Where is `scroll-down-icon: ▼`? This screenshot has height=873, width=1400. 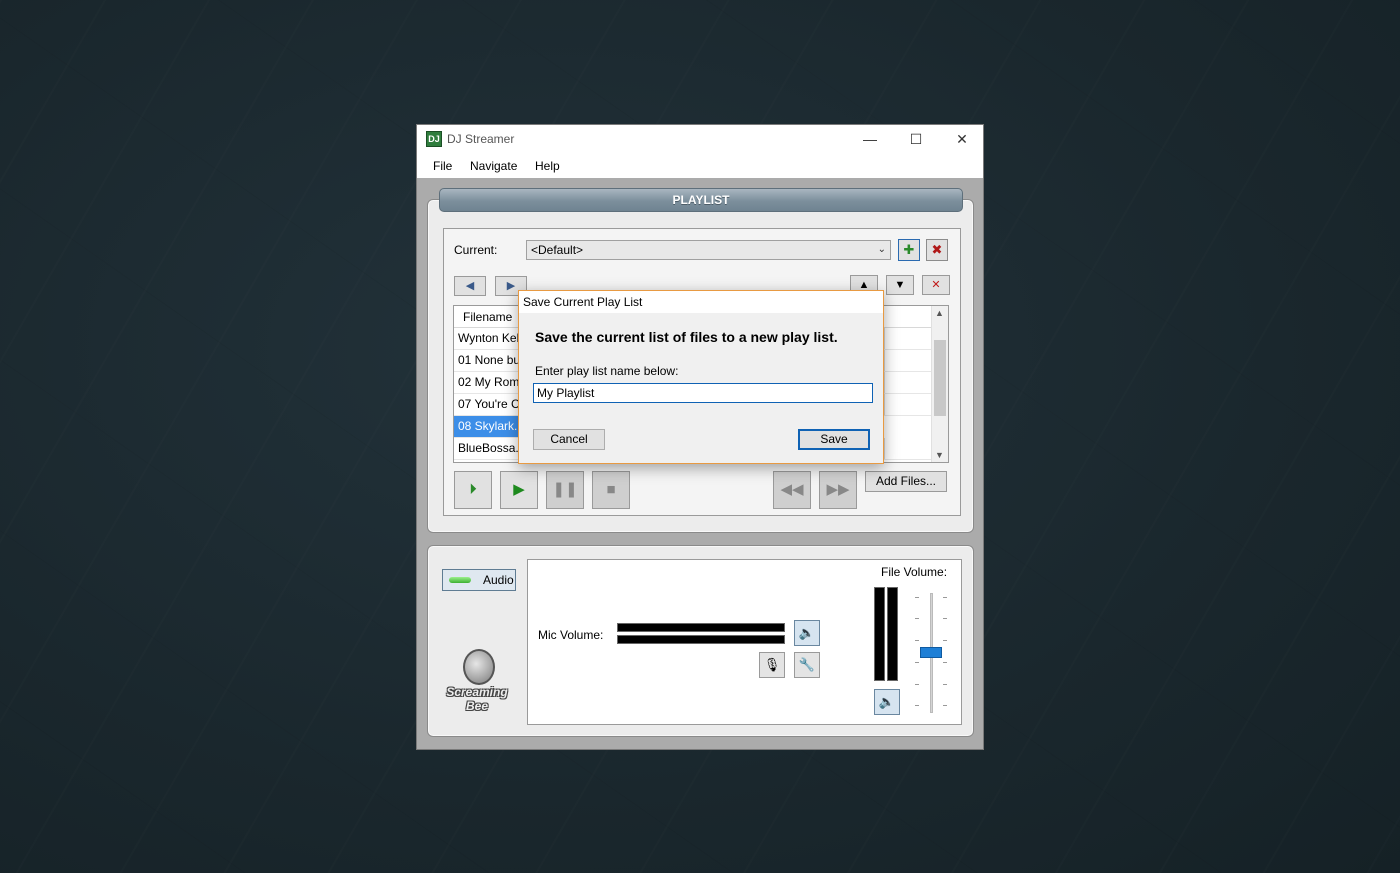
scroll-down-icon: ▼ is located at coordinates (939, 455).